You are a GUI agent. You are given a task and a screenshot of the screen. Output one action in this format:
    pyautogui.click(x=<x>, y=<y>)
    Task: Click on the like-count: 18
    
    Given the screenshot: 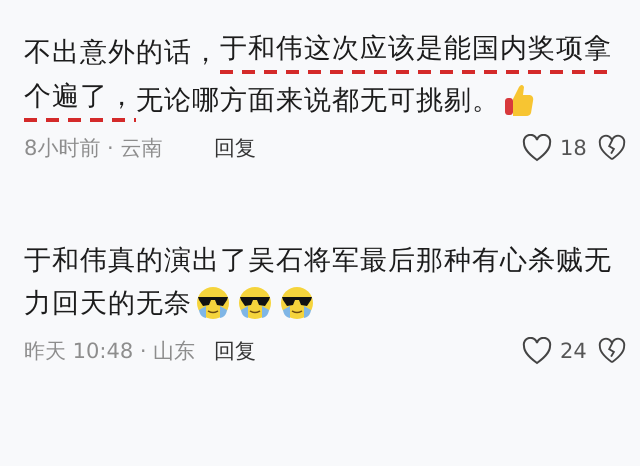 What is the action you would take?
    pyautogui.click(x=573, y=148)
    